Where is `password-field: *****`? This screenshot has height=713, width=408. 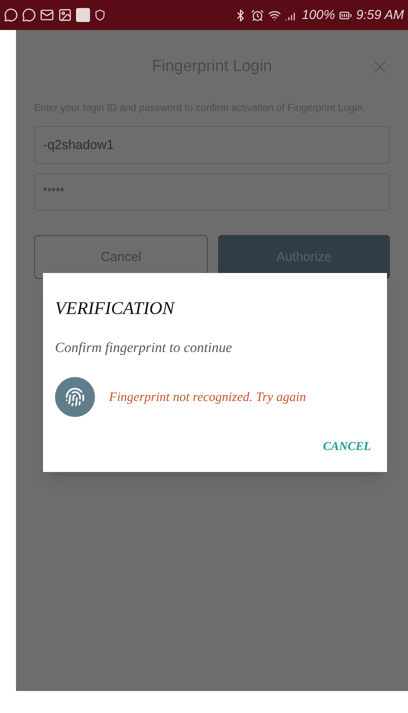
password-field: ***** is located at coordinates (212, 192).